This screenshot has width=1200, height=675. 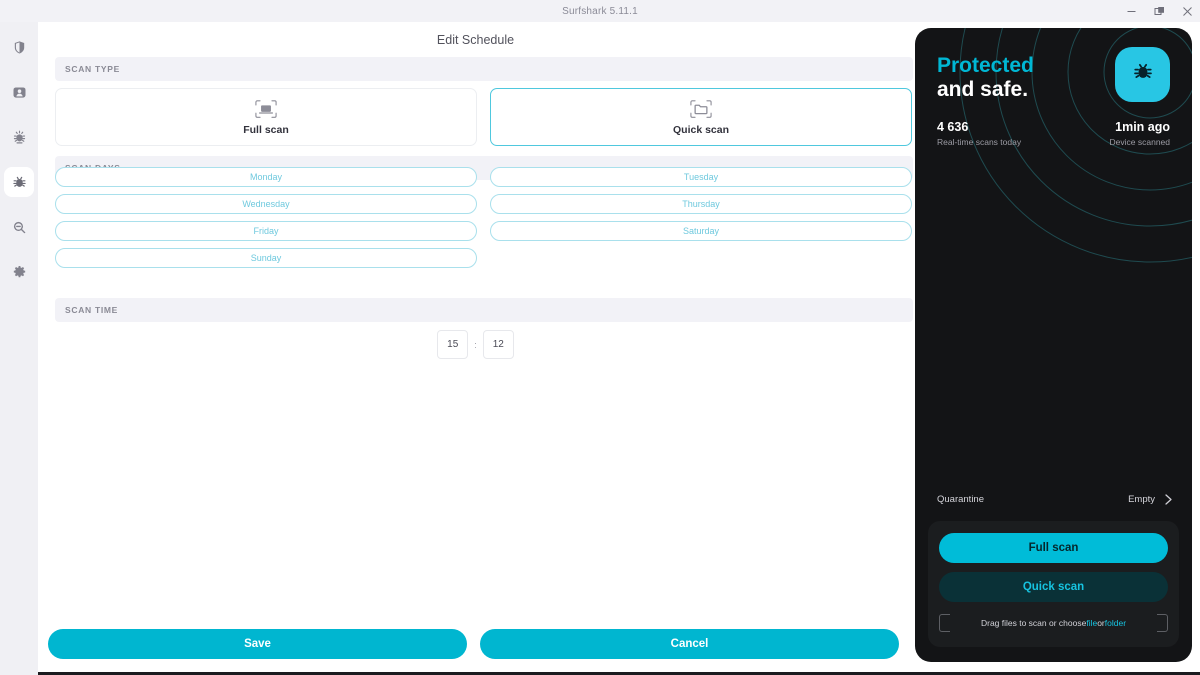 I want to click on sidebar-item-alert, so click(x=19, y=137).